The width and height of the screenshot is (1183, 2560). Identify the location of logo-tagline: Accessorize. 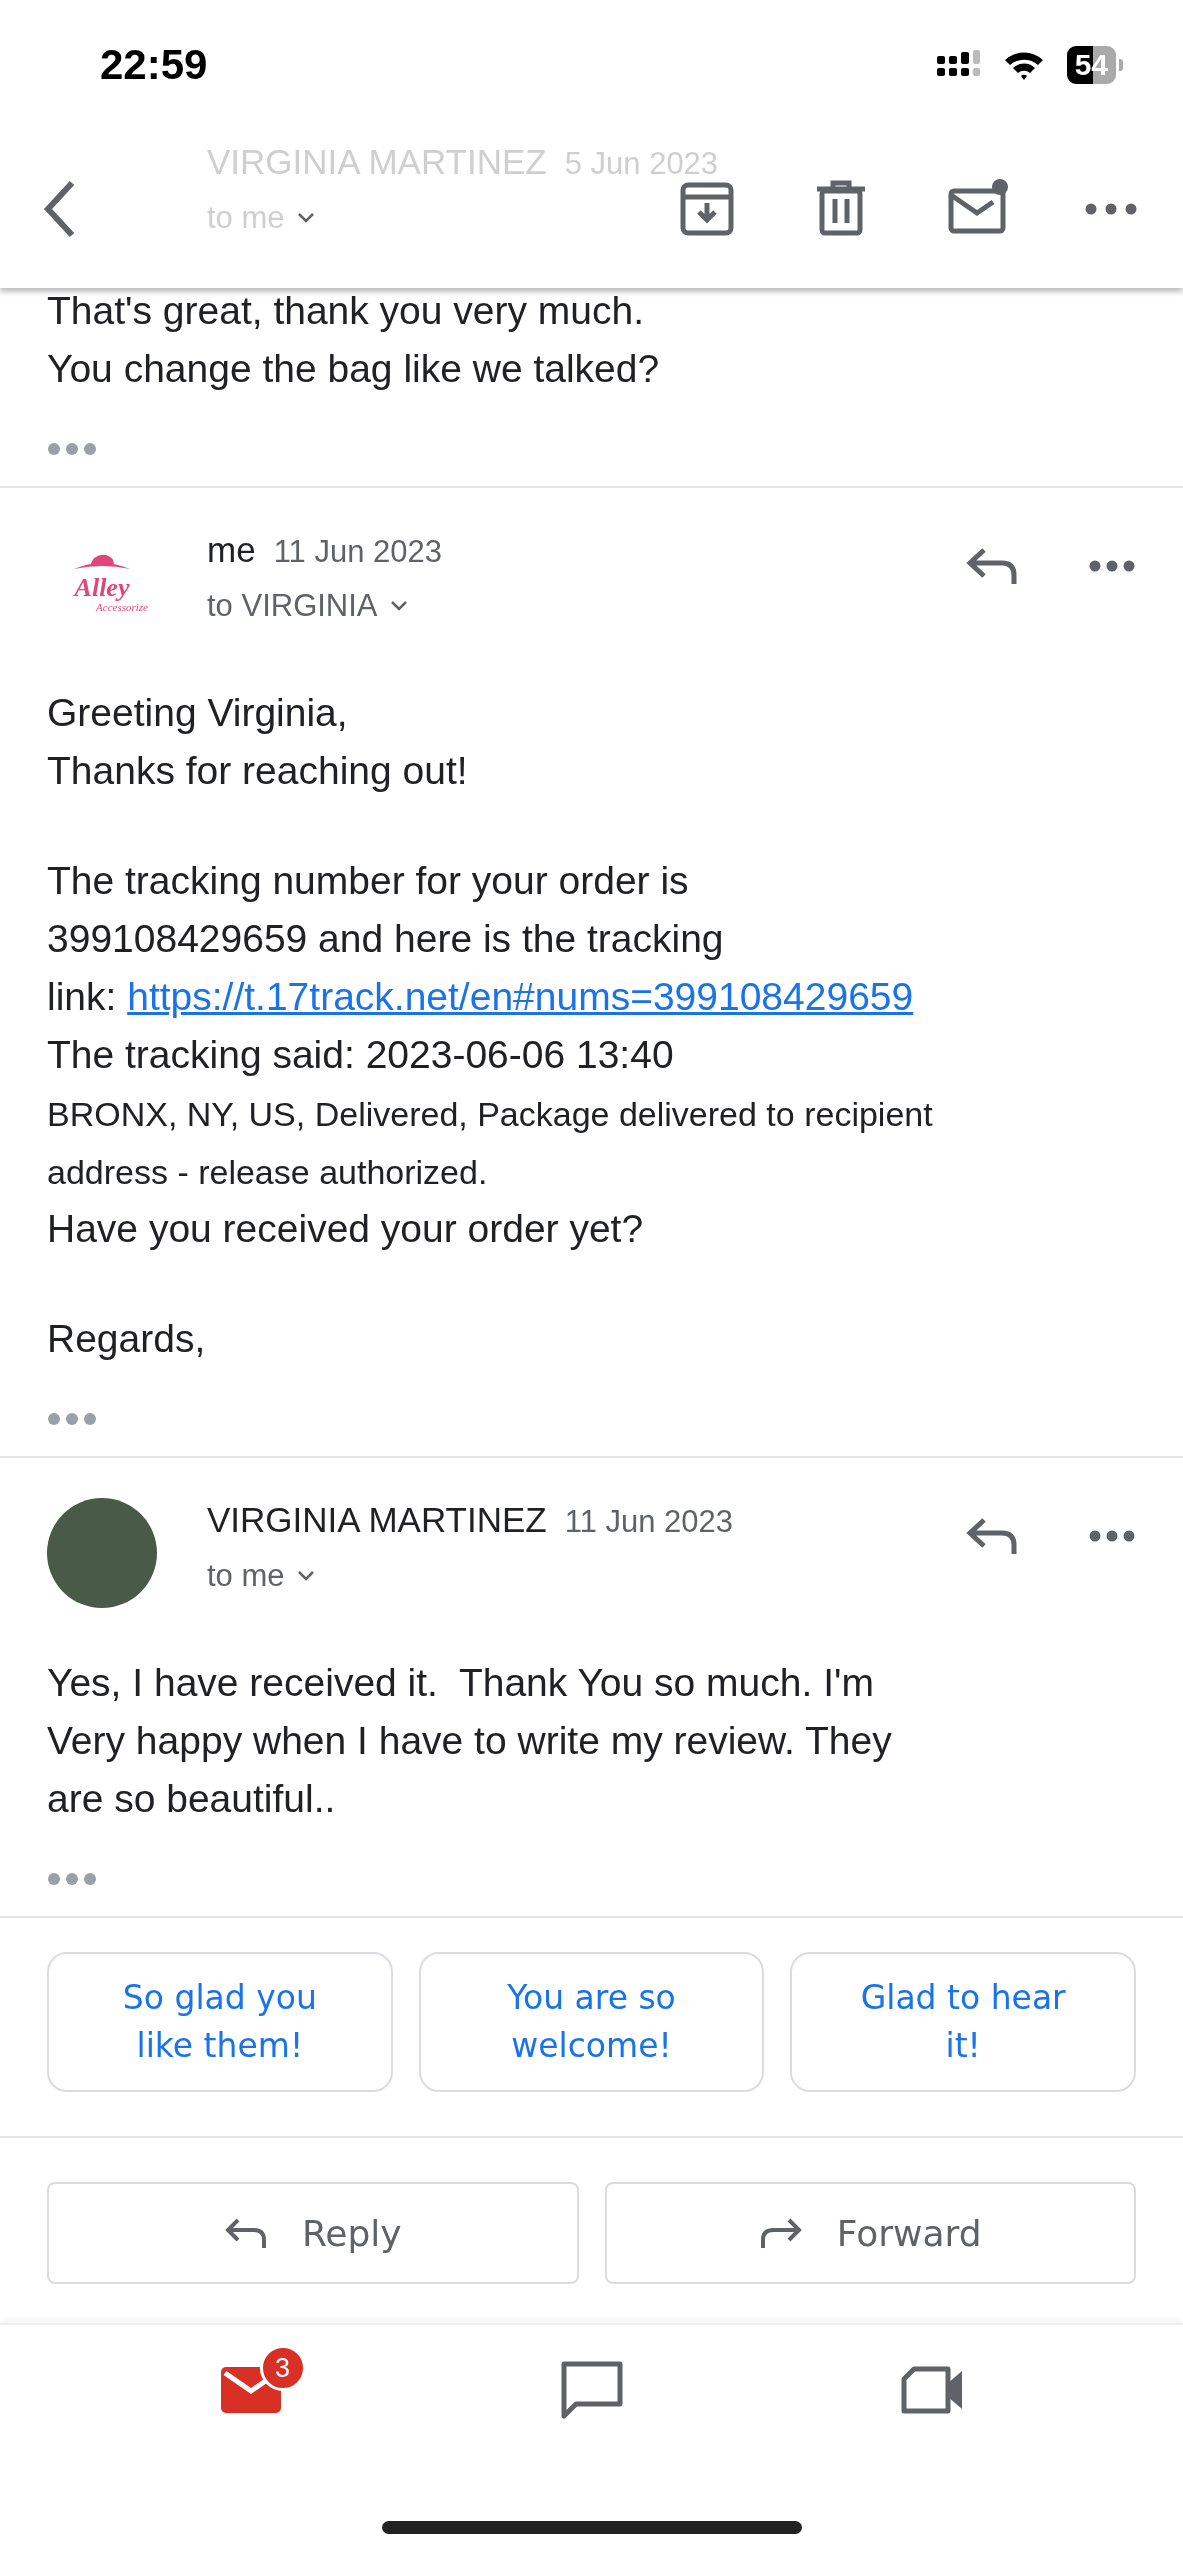
(122, 607).